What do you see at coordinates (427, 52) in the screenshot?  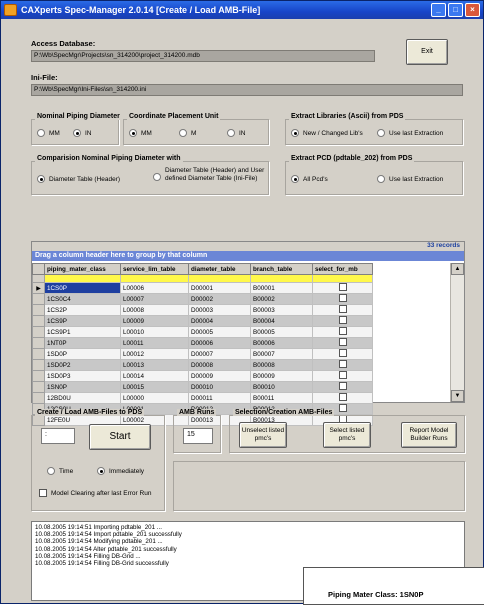 I see `exit-button: Exit` at bounding box center [427, 52].